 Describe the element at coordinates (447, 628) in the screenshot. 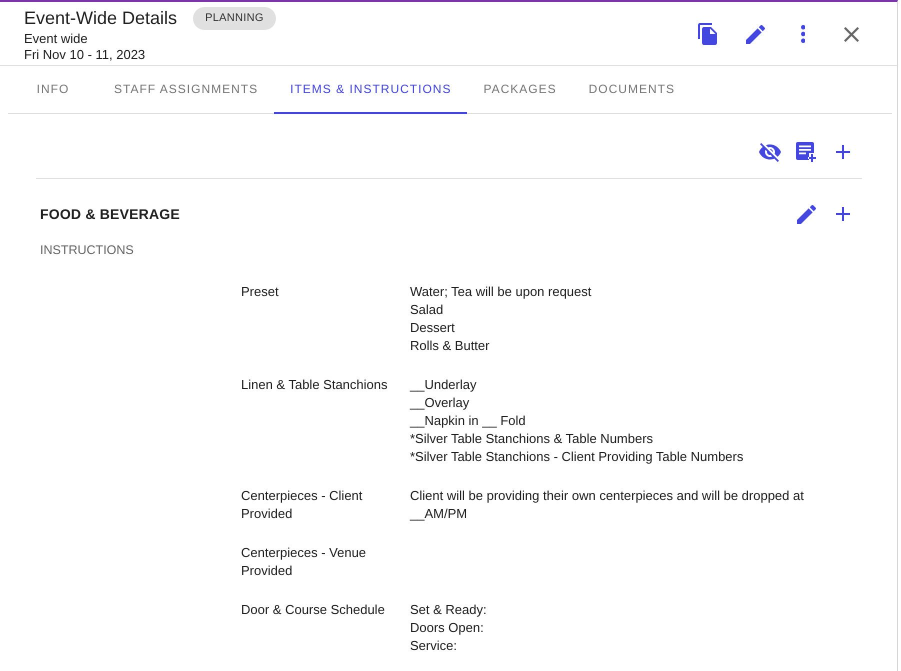

I see `instruction-value: Doors Open:` at that location.